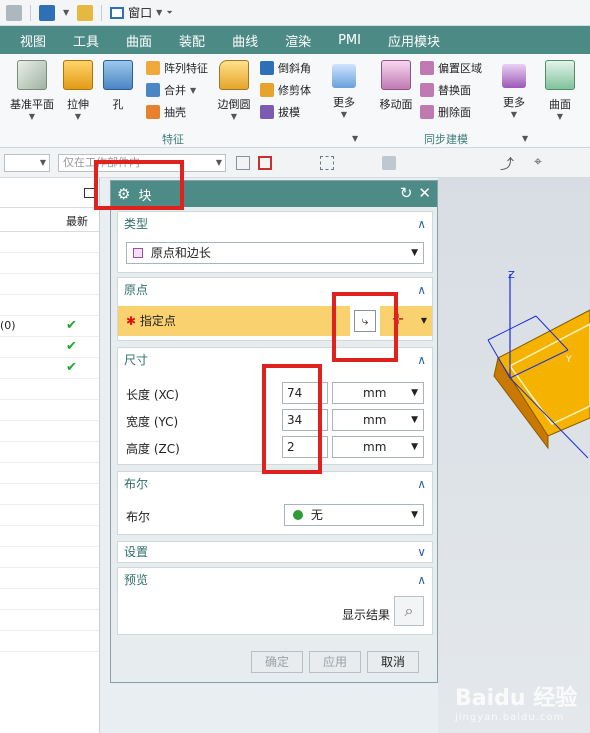 The image size is (590, 733). I want to click on replace-face-button: 替换面, so click(445, 90).